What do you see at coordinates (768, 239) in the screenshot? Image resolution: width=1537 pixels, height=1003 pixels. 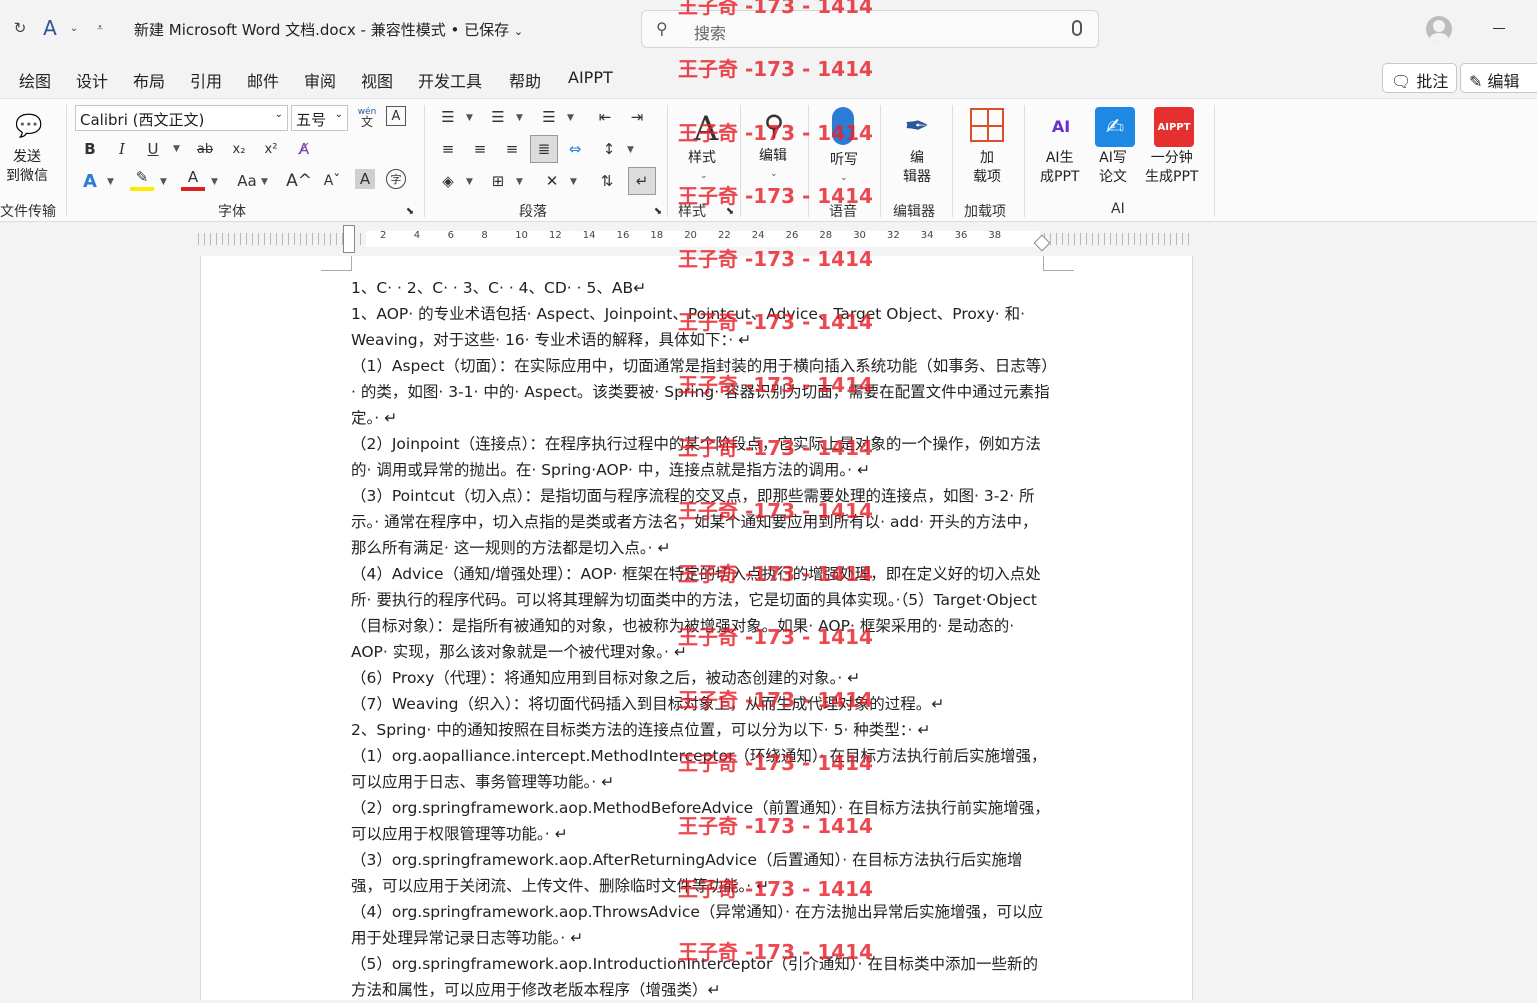 I see `horizontal-ruler: 2 4 6 8 10 12 14 16 18 20 22 24 26 28 30 32 34 36 38` at bounding box center [768, 239].